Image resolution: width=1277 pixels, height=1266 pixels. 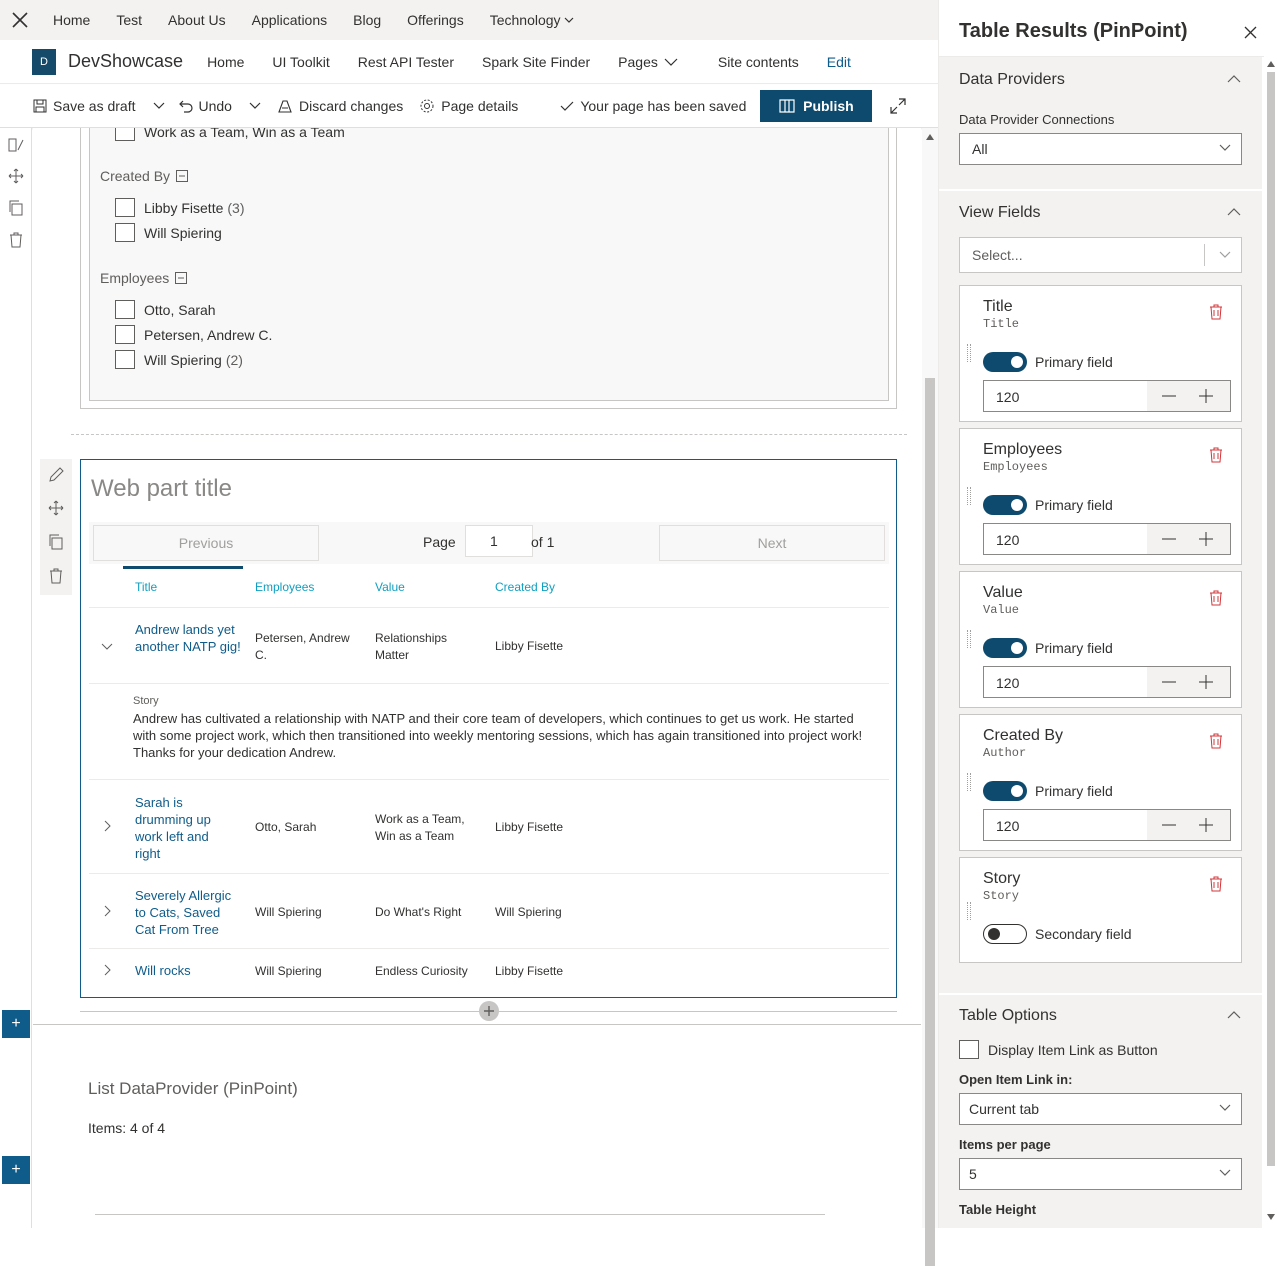 What do you see at coordinates (1000, 213) in the screenshot?
I see `view-fields-heading: View Fields` at bounding box center [1000, 213].